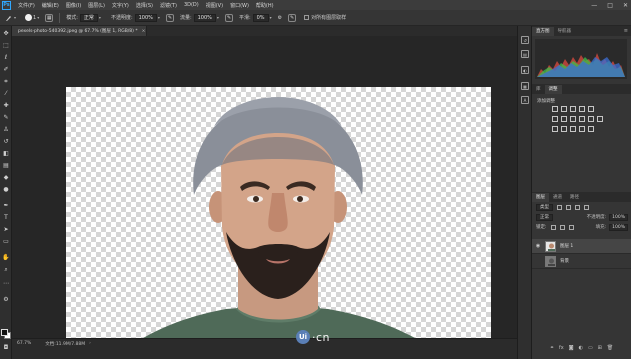  I want to click on add-mask-icon: ◙, so click(571, 348).